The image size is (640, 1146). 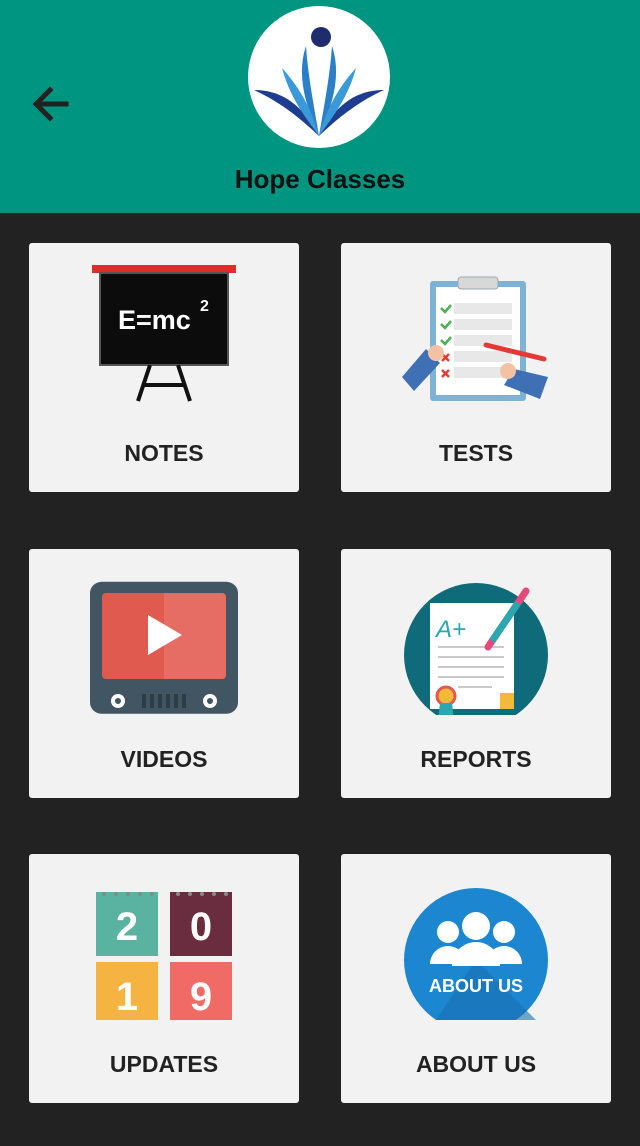 I want to click on clipboard-test-icon, so click(x=475, y=338).